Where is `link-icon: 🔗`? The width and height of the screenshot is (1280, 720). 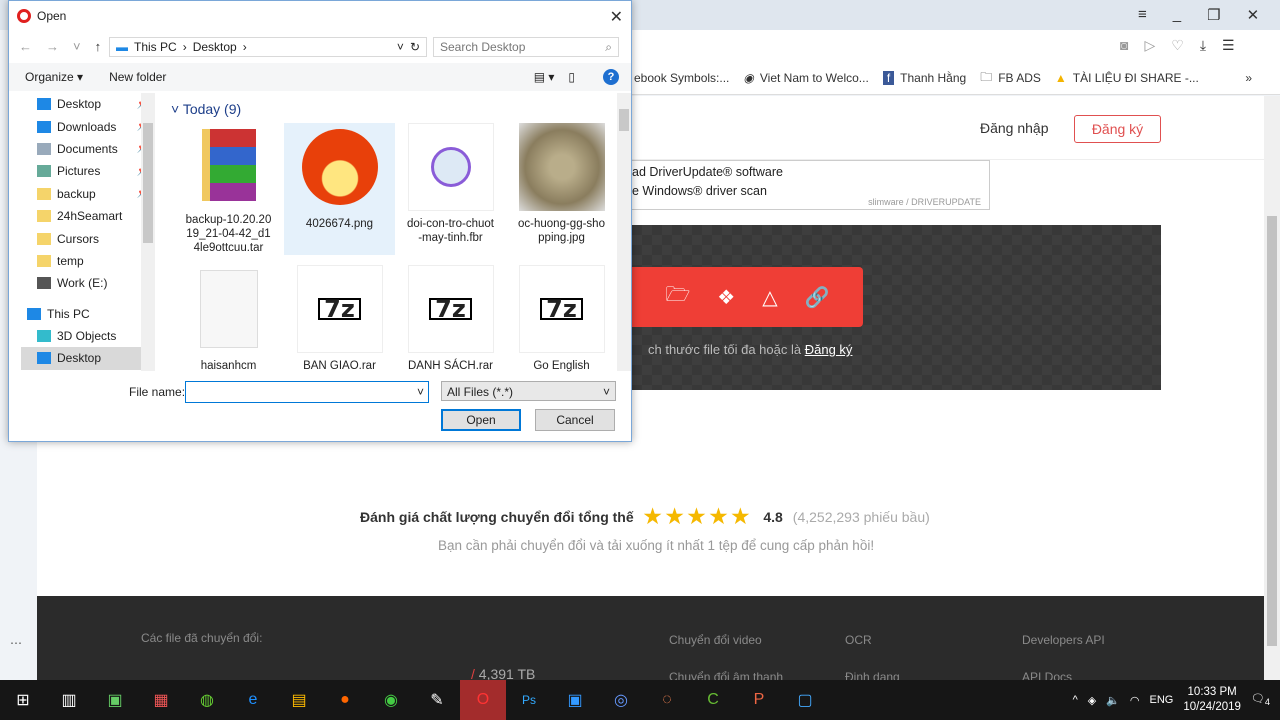
link-icon: 🔗 is located at coordinates (817, 297).